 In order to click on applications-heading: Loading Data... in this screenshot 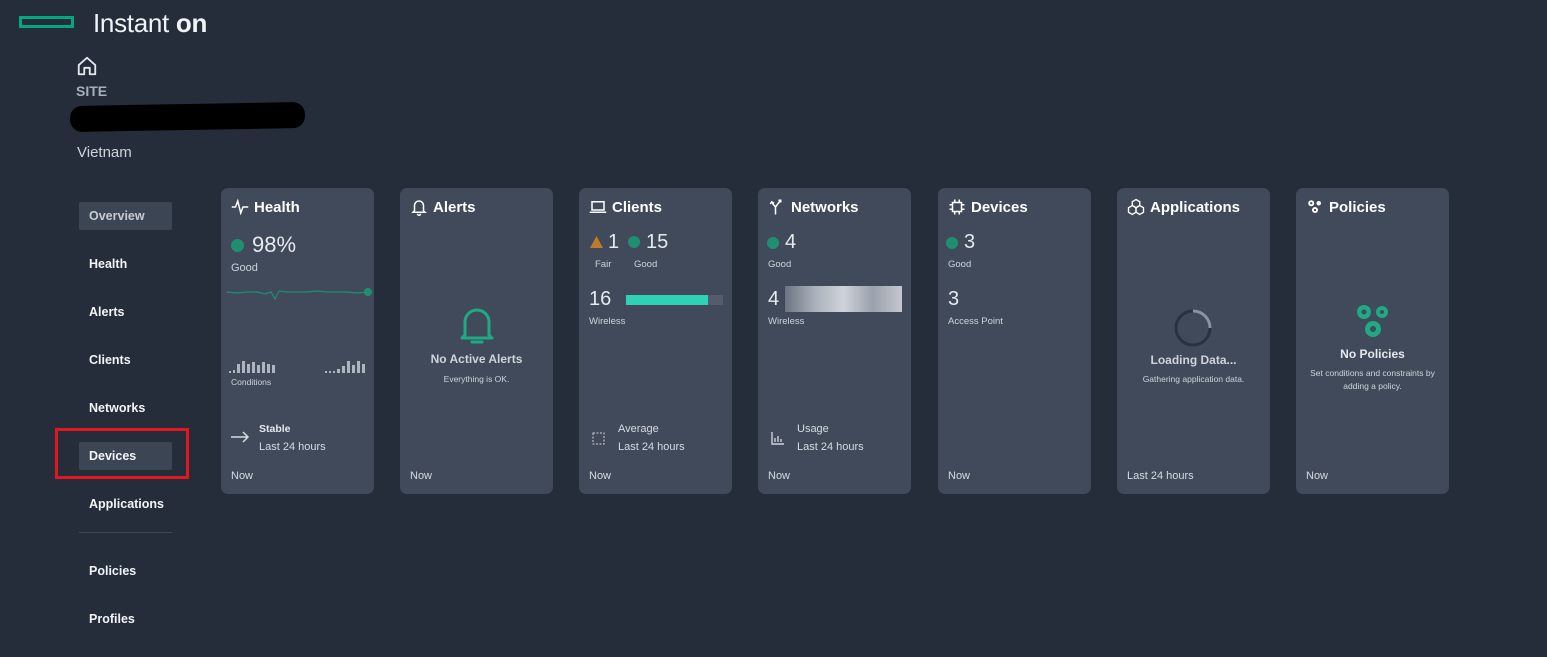, I will do `click(1193, 360)`.